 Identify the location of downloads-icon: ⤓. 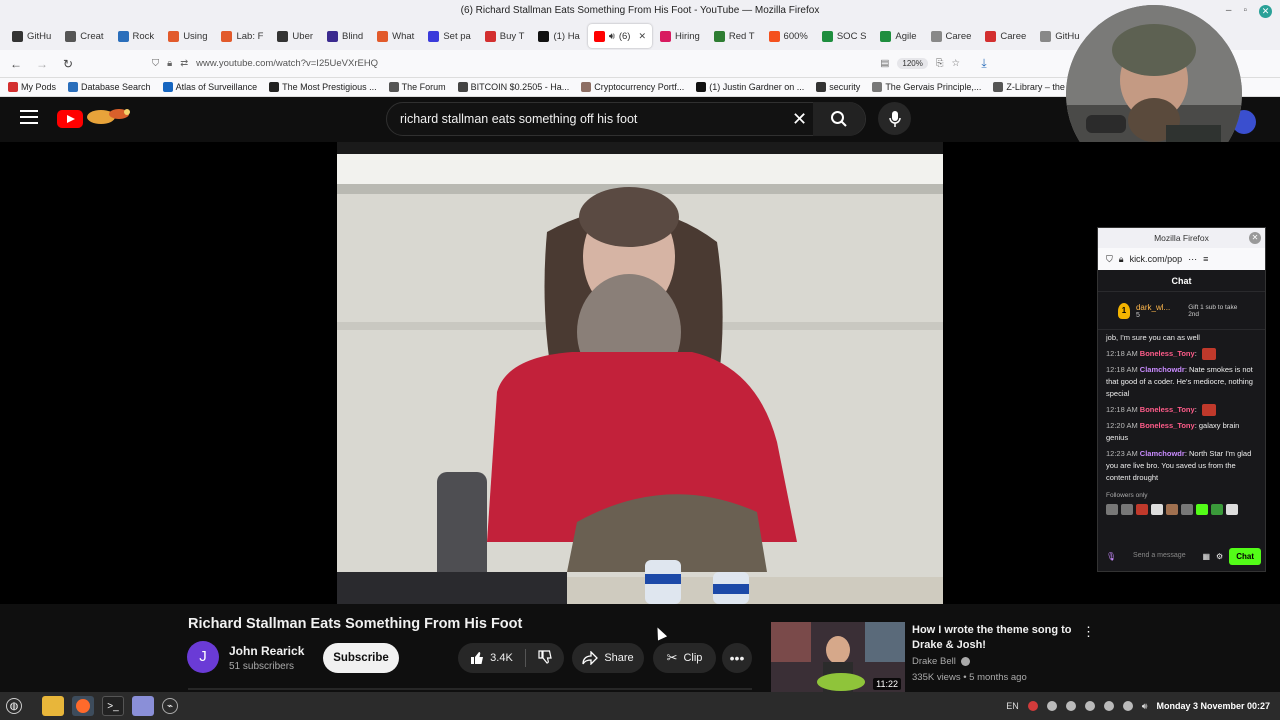
(984, 63).